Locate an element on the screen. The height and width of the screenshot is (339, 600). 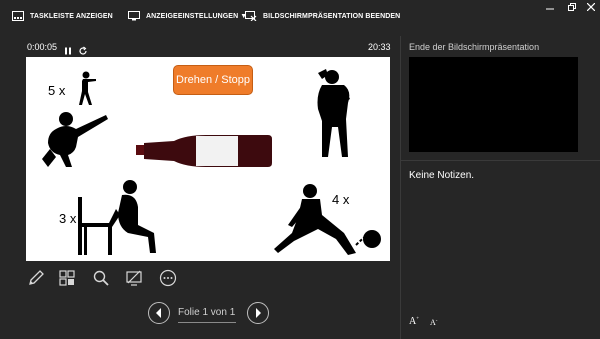
wine-bottle is located at coordinates (204, 151).